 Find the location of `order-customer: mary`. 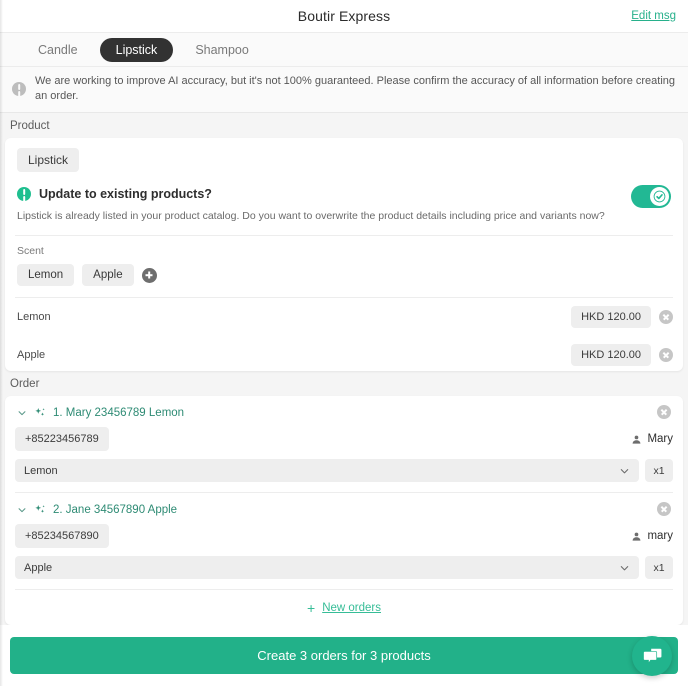

order-customer: mary is located at coordinates (652, 536).